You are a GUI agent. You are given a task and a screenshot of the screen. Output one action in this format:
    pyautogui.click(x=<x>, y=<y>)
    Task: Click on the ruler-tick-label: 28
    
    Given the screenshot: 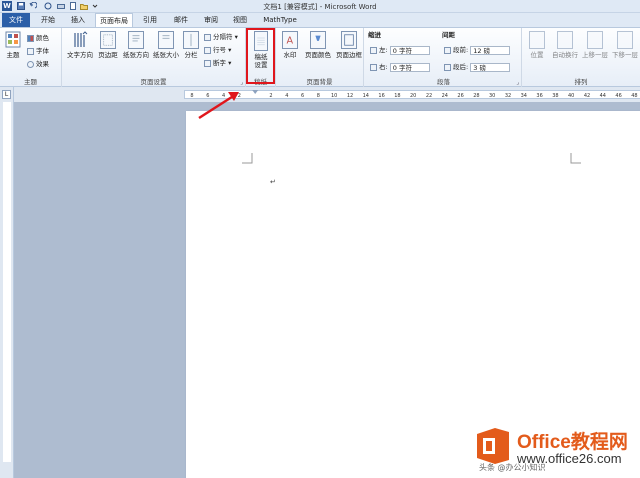 What is the action you would take?
    pyautogui.click(x=476, y=96)
    